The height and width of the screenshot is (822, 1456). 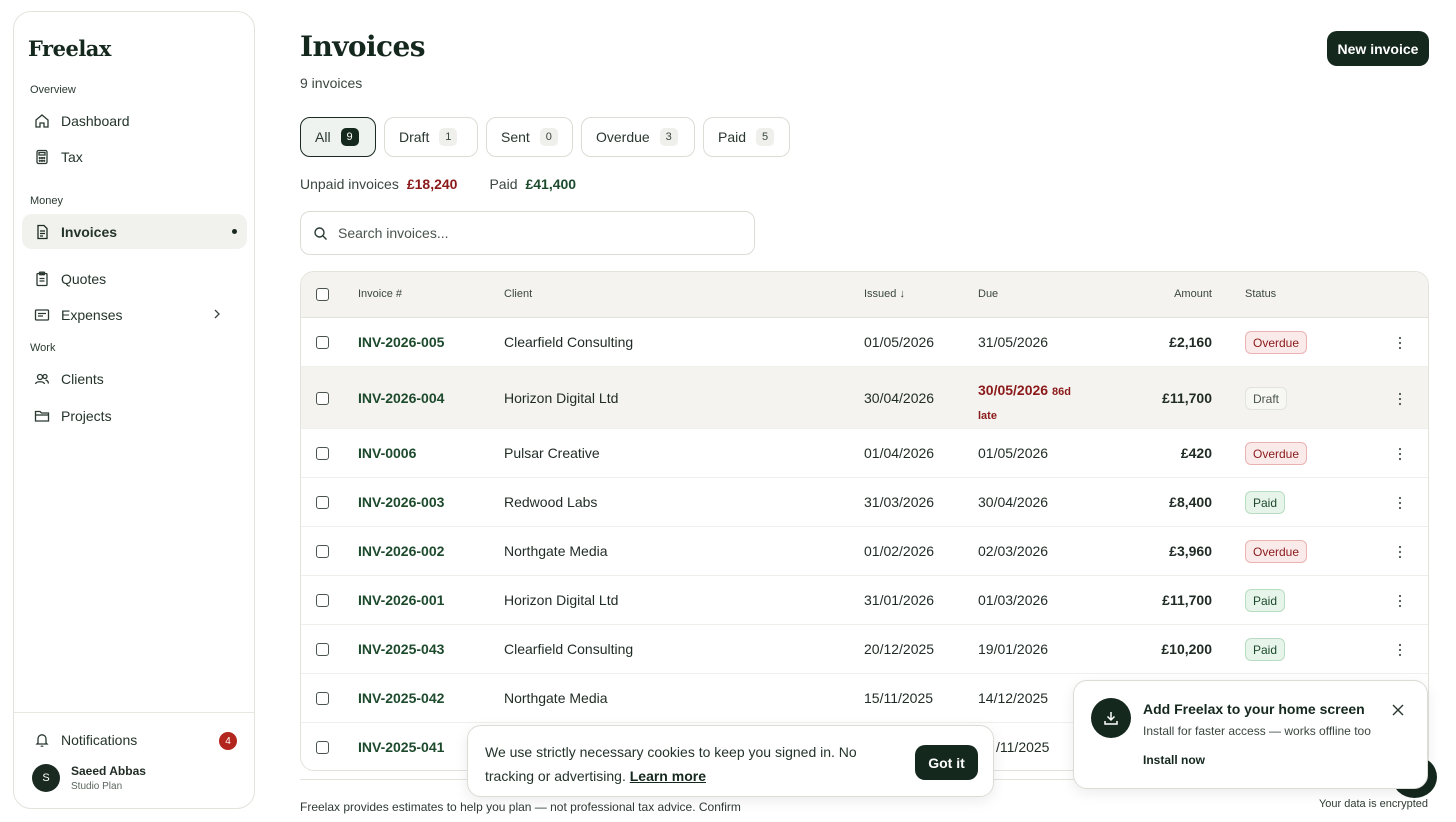 What do you see at coordinates (331, 83) in the screenshot?
I see `invoice-count: 9 invoices` at bounding box center [331, 83].